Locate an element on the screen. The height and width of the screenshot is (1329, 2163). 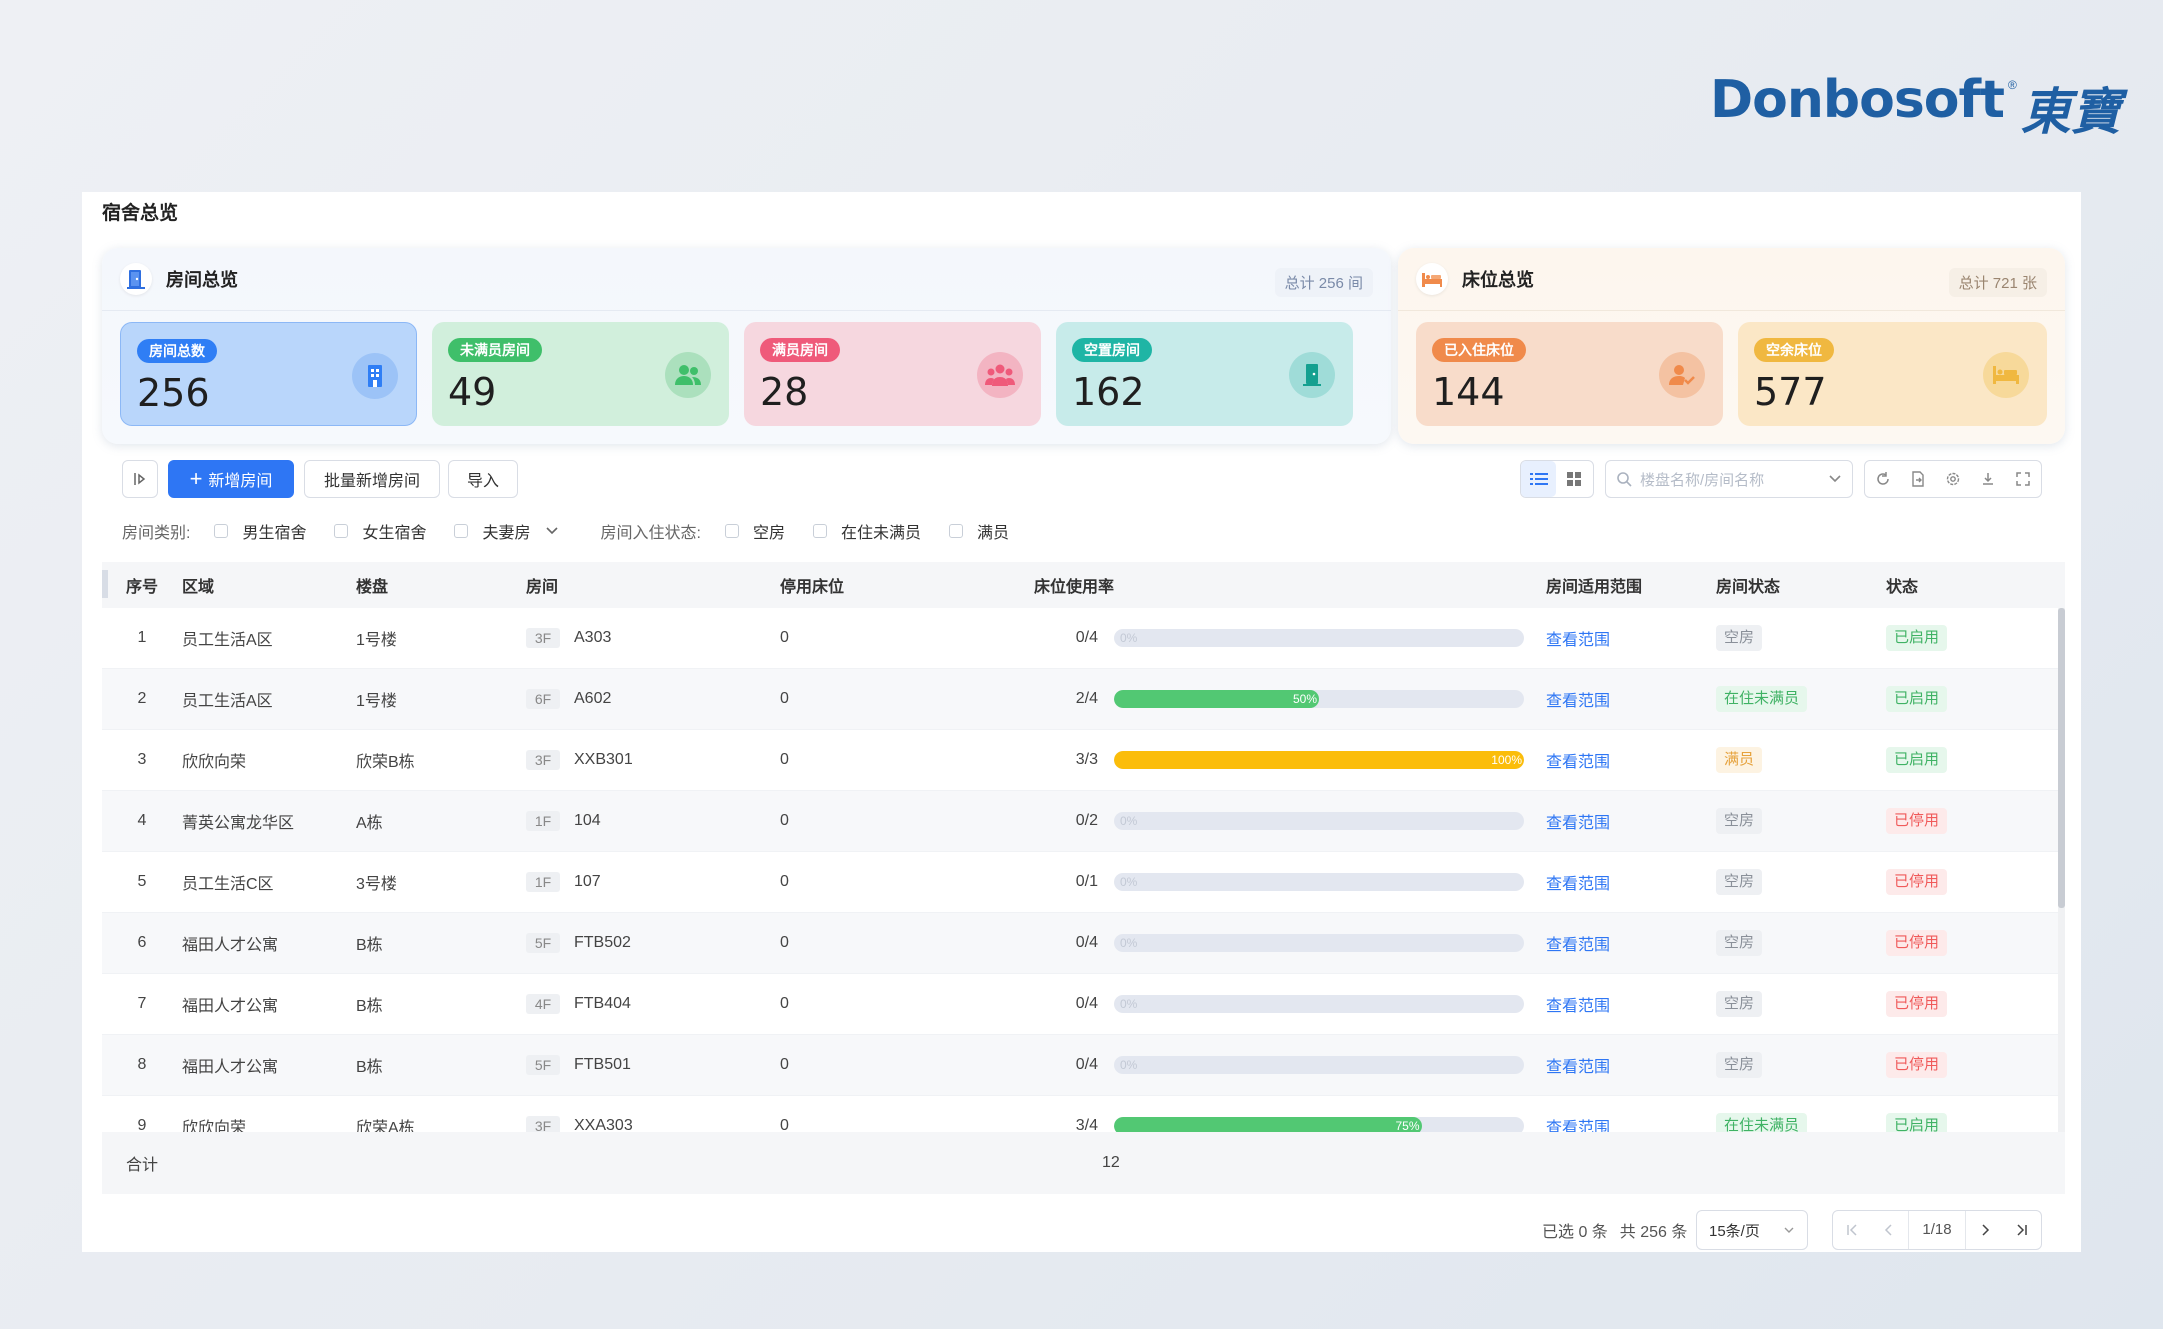
checkbox-empty is located at coordinates (731, 531).